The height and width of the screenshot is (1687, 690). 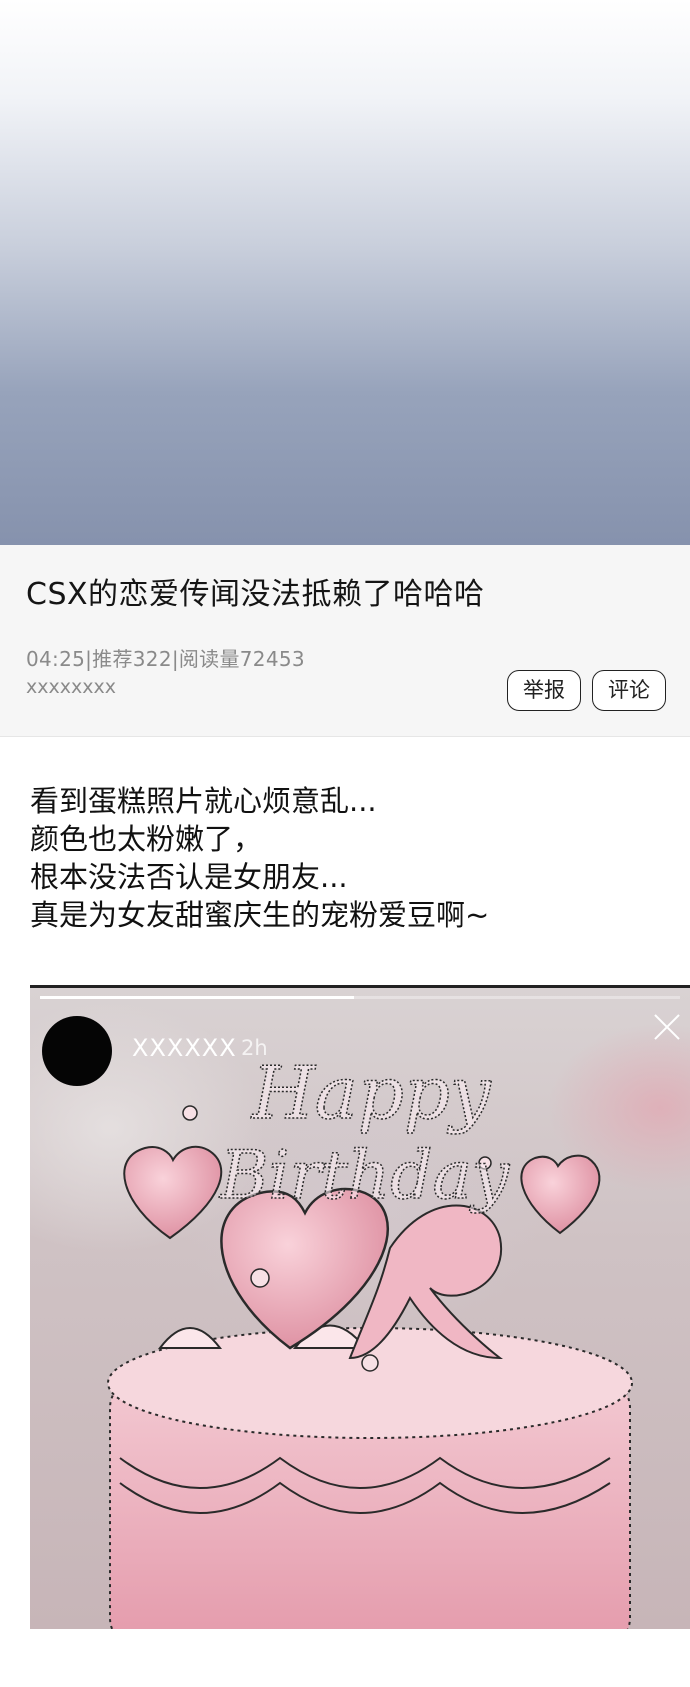 What do you see at coordinates (197, 997) in the screenshot?
I see `story-progress-fill` at bounding box center [197, 997].